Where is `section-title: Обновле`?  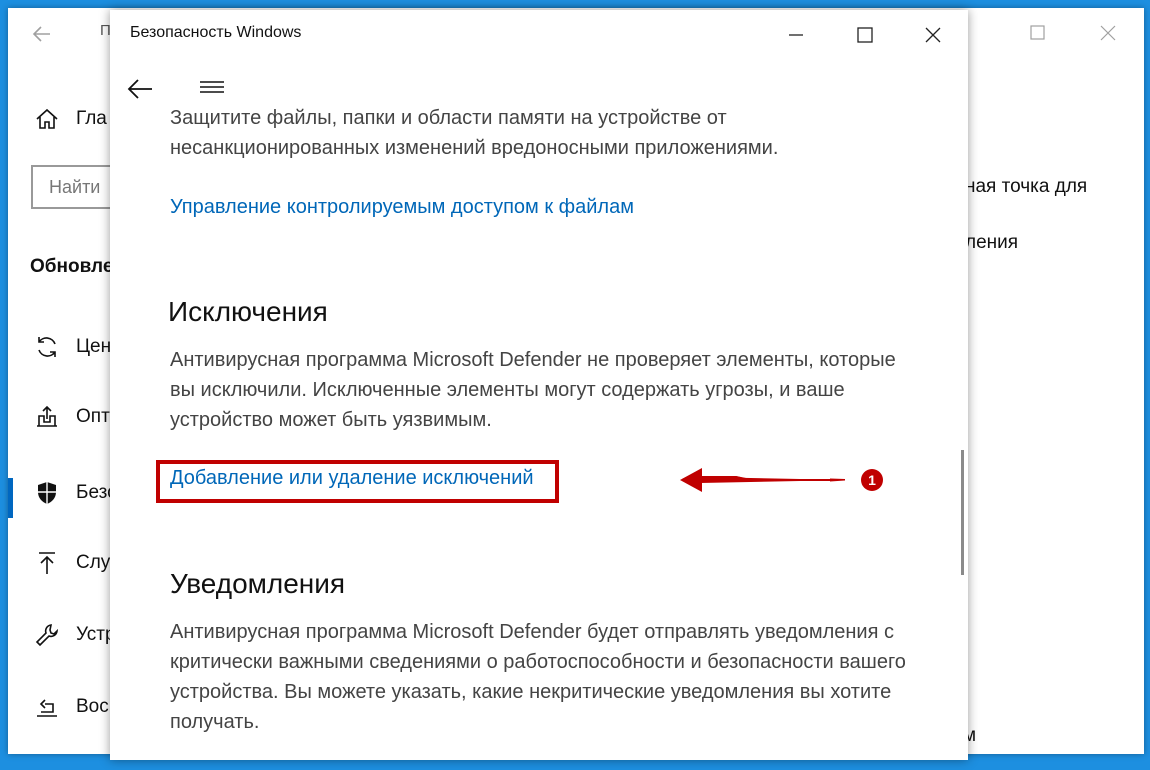
section-title: Обновле is located at coordinates (72, 266).